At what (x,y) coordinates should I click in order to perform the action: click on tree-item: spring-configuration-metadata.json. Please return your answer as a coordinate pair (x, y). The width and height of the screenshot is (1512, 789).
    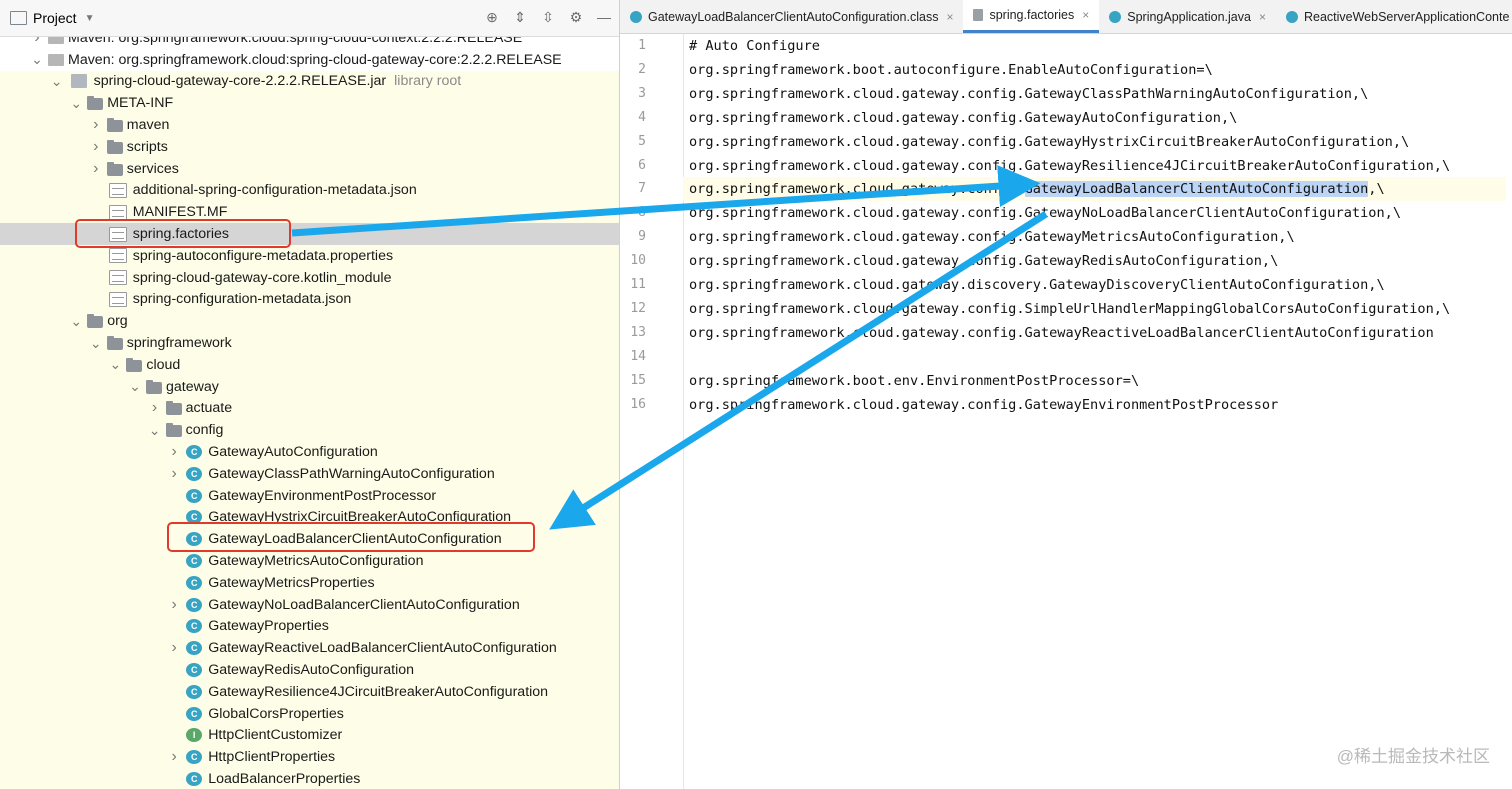
    Looking at the image, I should click on (309, 299).